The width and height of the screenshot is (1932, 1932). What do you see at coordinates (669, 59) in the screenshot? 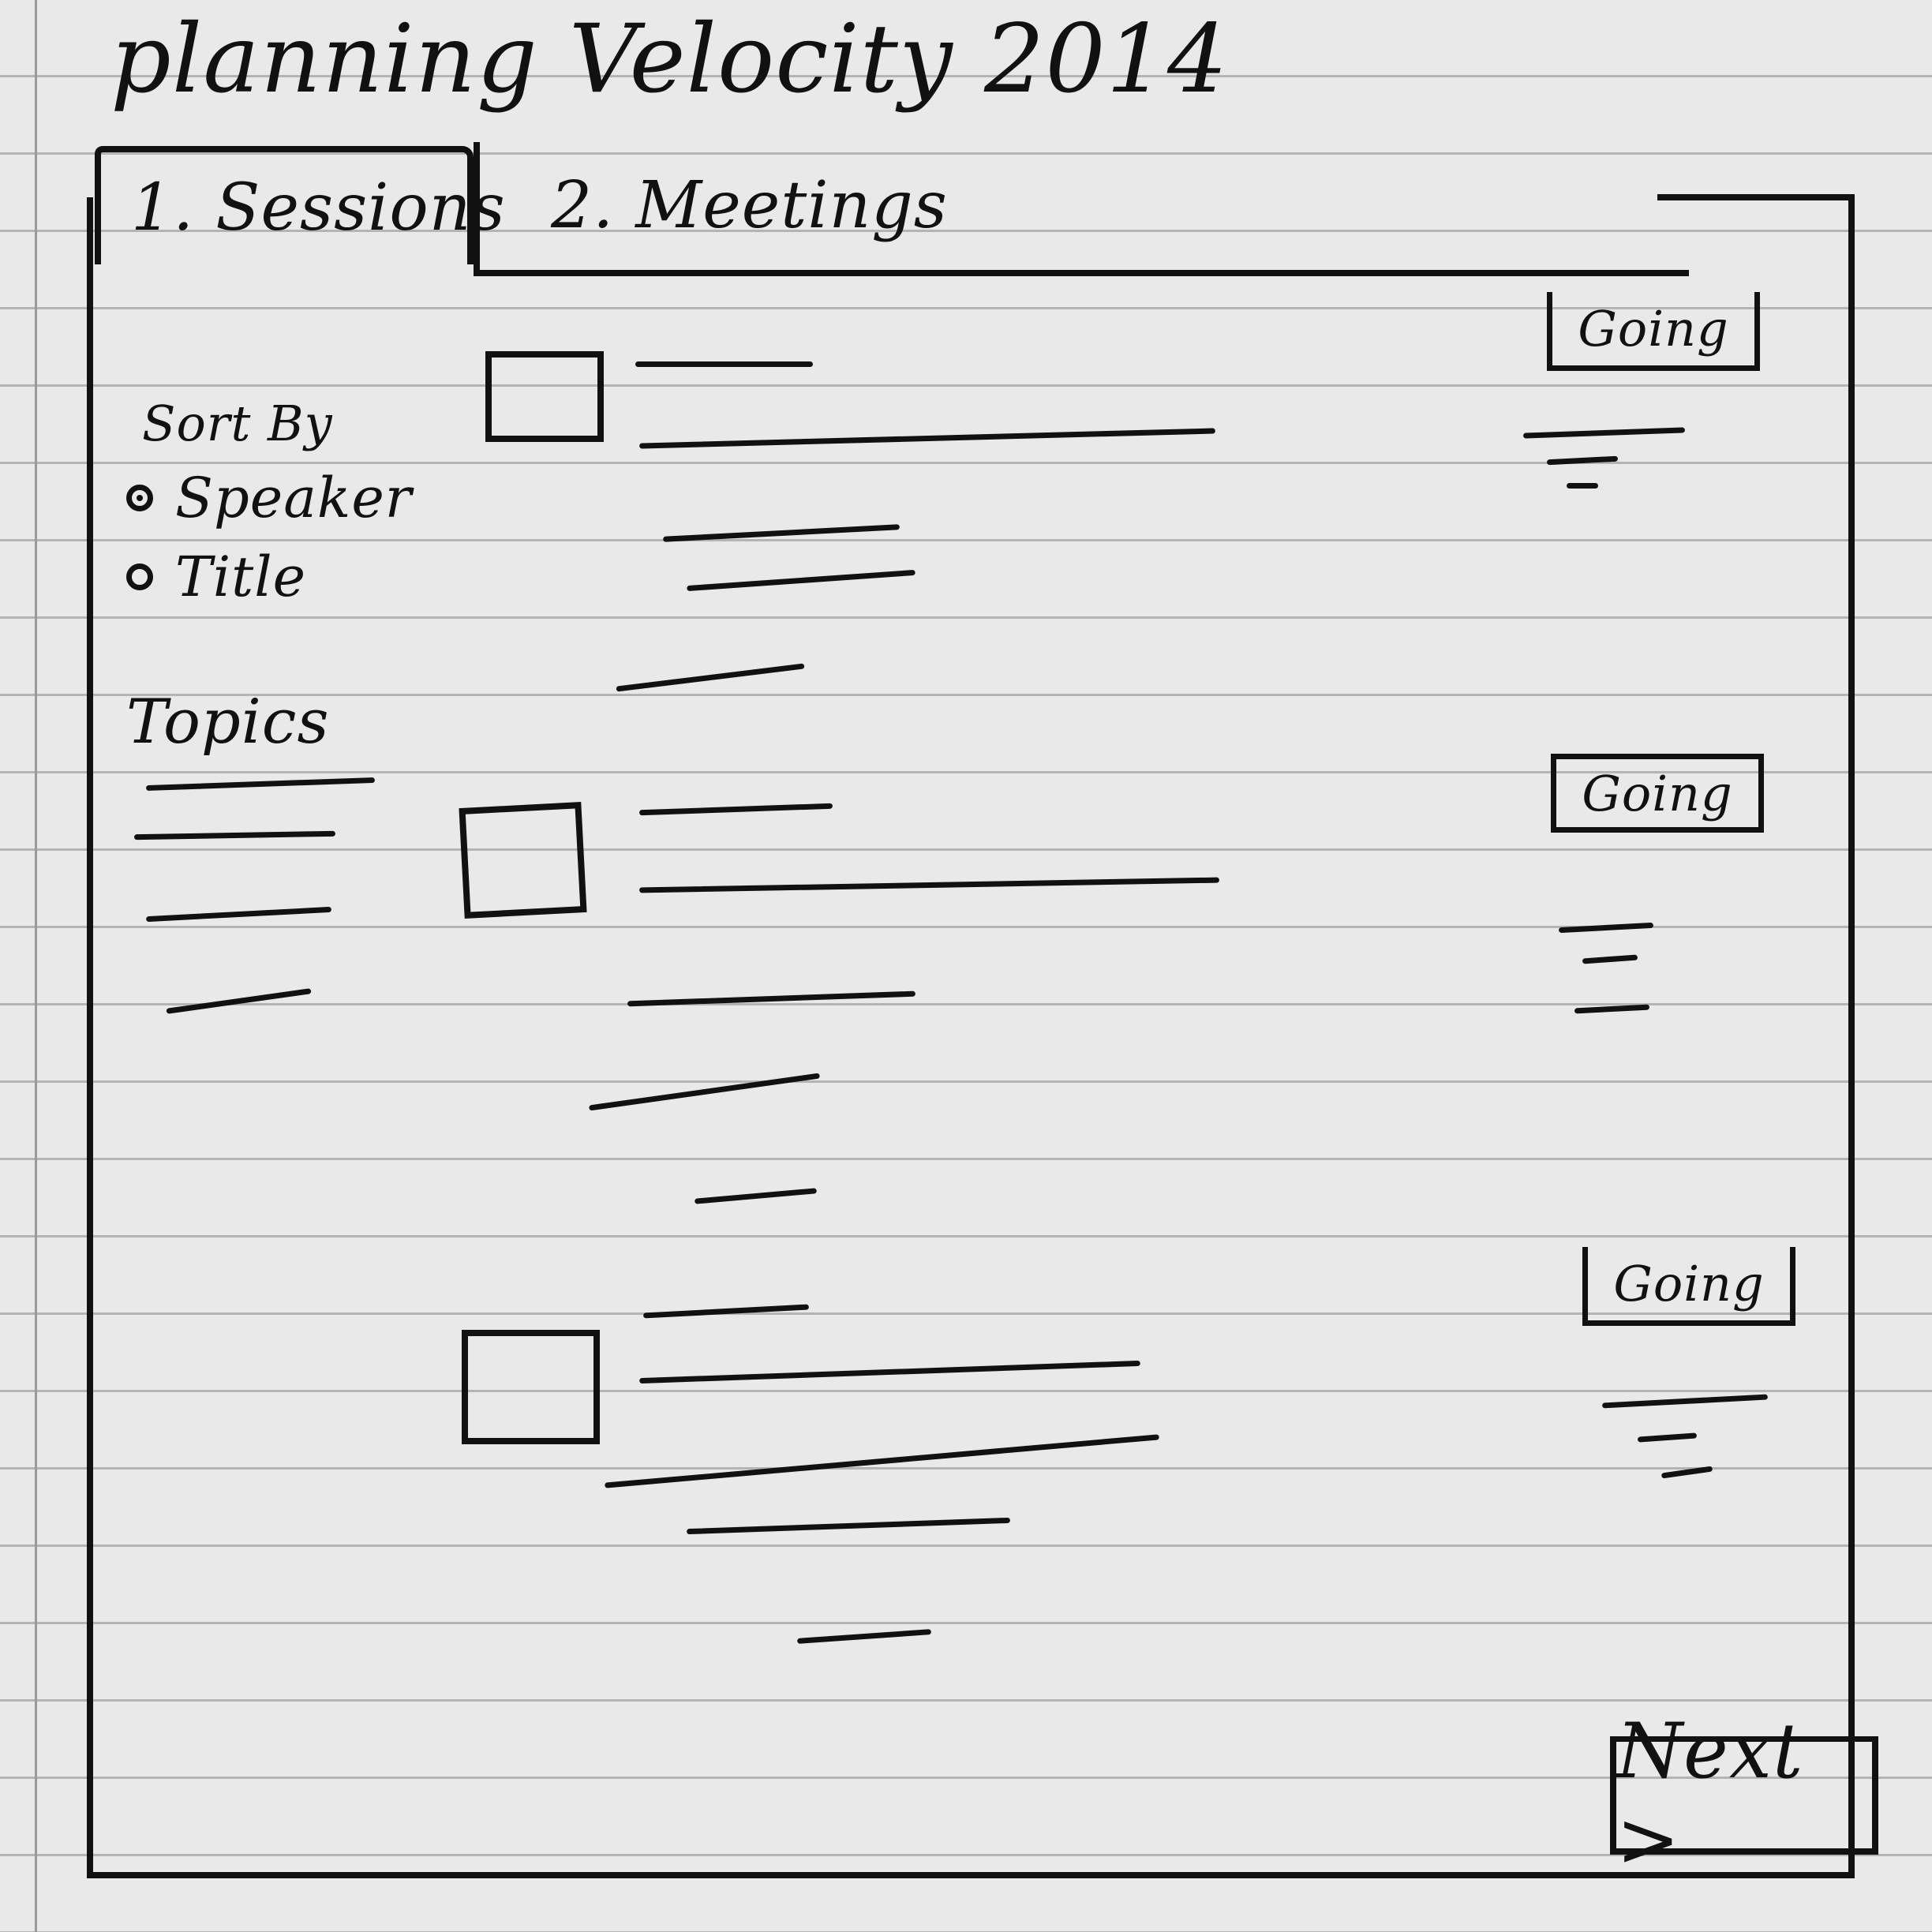
I see `page-title: planning Velocity 2014` at bounding box center [669, 59].